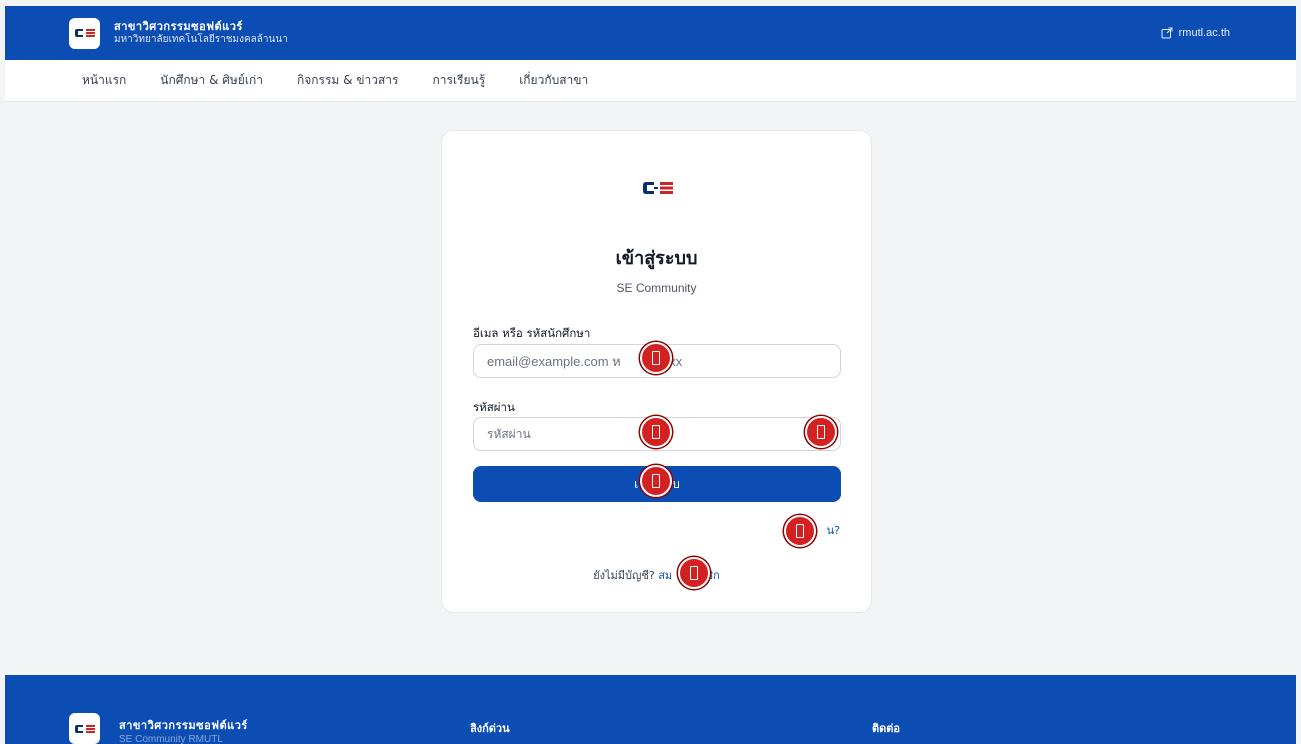  Describe the element at coordinates (183, 725) in the screenshot. I see `footer-brand-title: สาขาวิศวกรรมซอฟต์แวร์` at that location.